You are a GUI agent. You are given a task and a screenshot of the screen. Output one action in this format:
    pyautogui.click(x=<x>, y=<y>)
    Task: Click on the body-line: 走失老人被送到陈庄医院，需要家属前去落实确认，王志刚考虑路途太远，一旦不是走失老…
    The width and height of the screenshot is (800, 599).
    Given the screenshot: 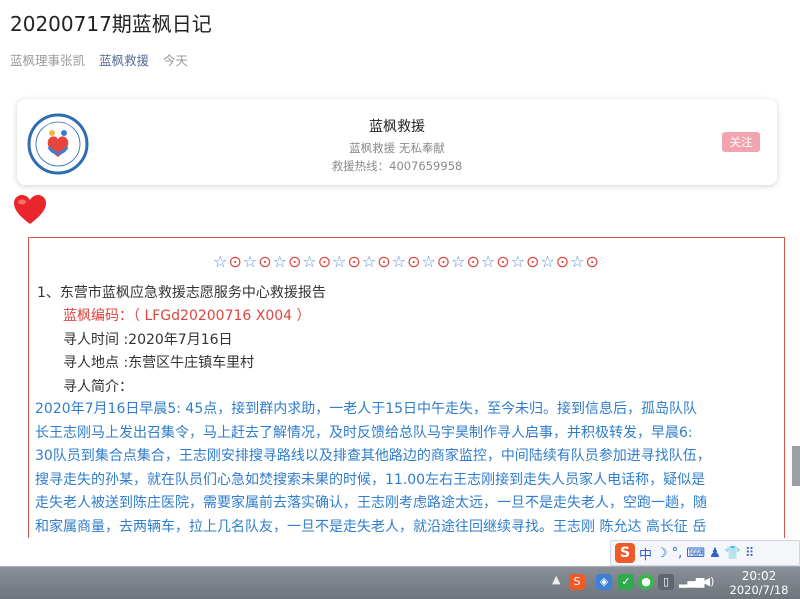 What is the action you would take?
    pyautogui.click(x=371, y=503)
    